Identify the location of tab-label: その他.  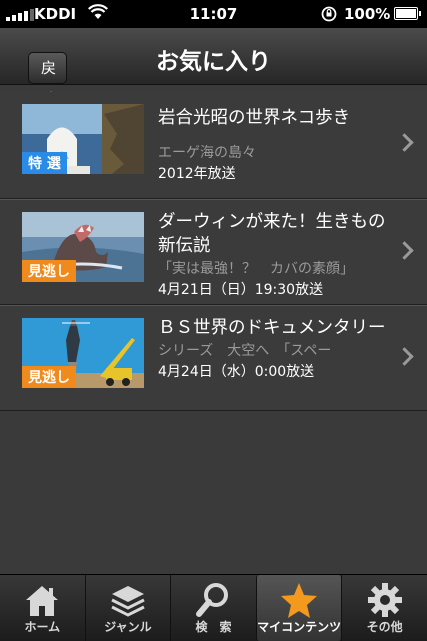
(384, 627).